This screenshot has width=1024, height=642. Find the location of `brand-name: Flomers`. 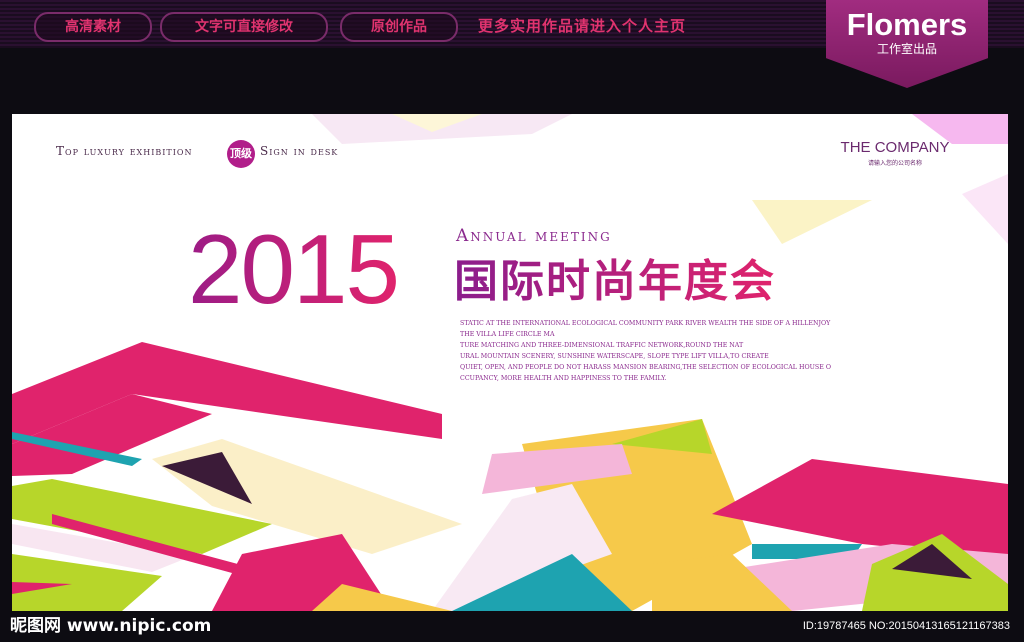

brand-name: Flomers is located at coordinates (907, 24).